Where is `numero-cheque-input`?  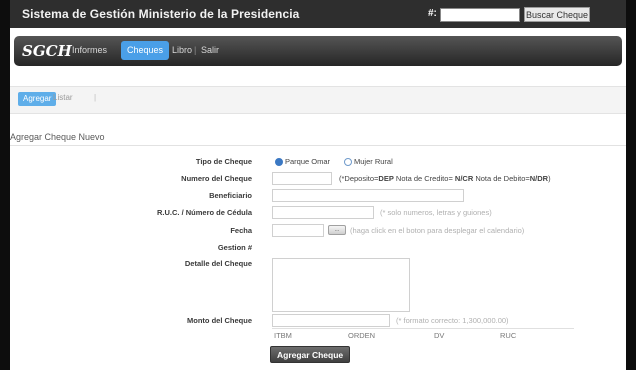 numero-cheque-input is located at coordinates (302, 178).